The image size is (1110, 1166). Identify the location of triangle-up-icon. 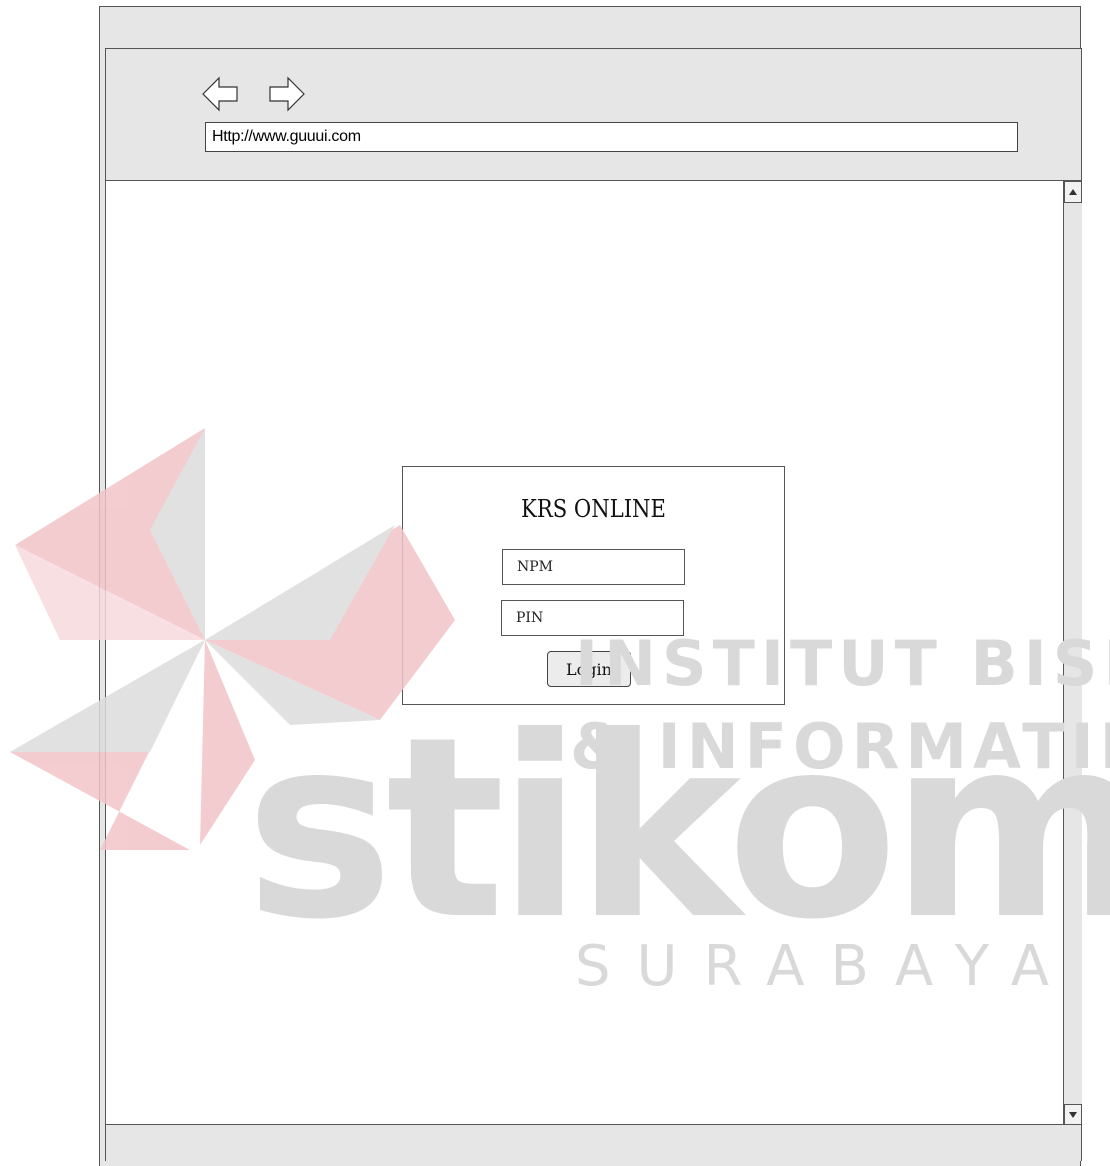
(1073, 192).